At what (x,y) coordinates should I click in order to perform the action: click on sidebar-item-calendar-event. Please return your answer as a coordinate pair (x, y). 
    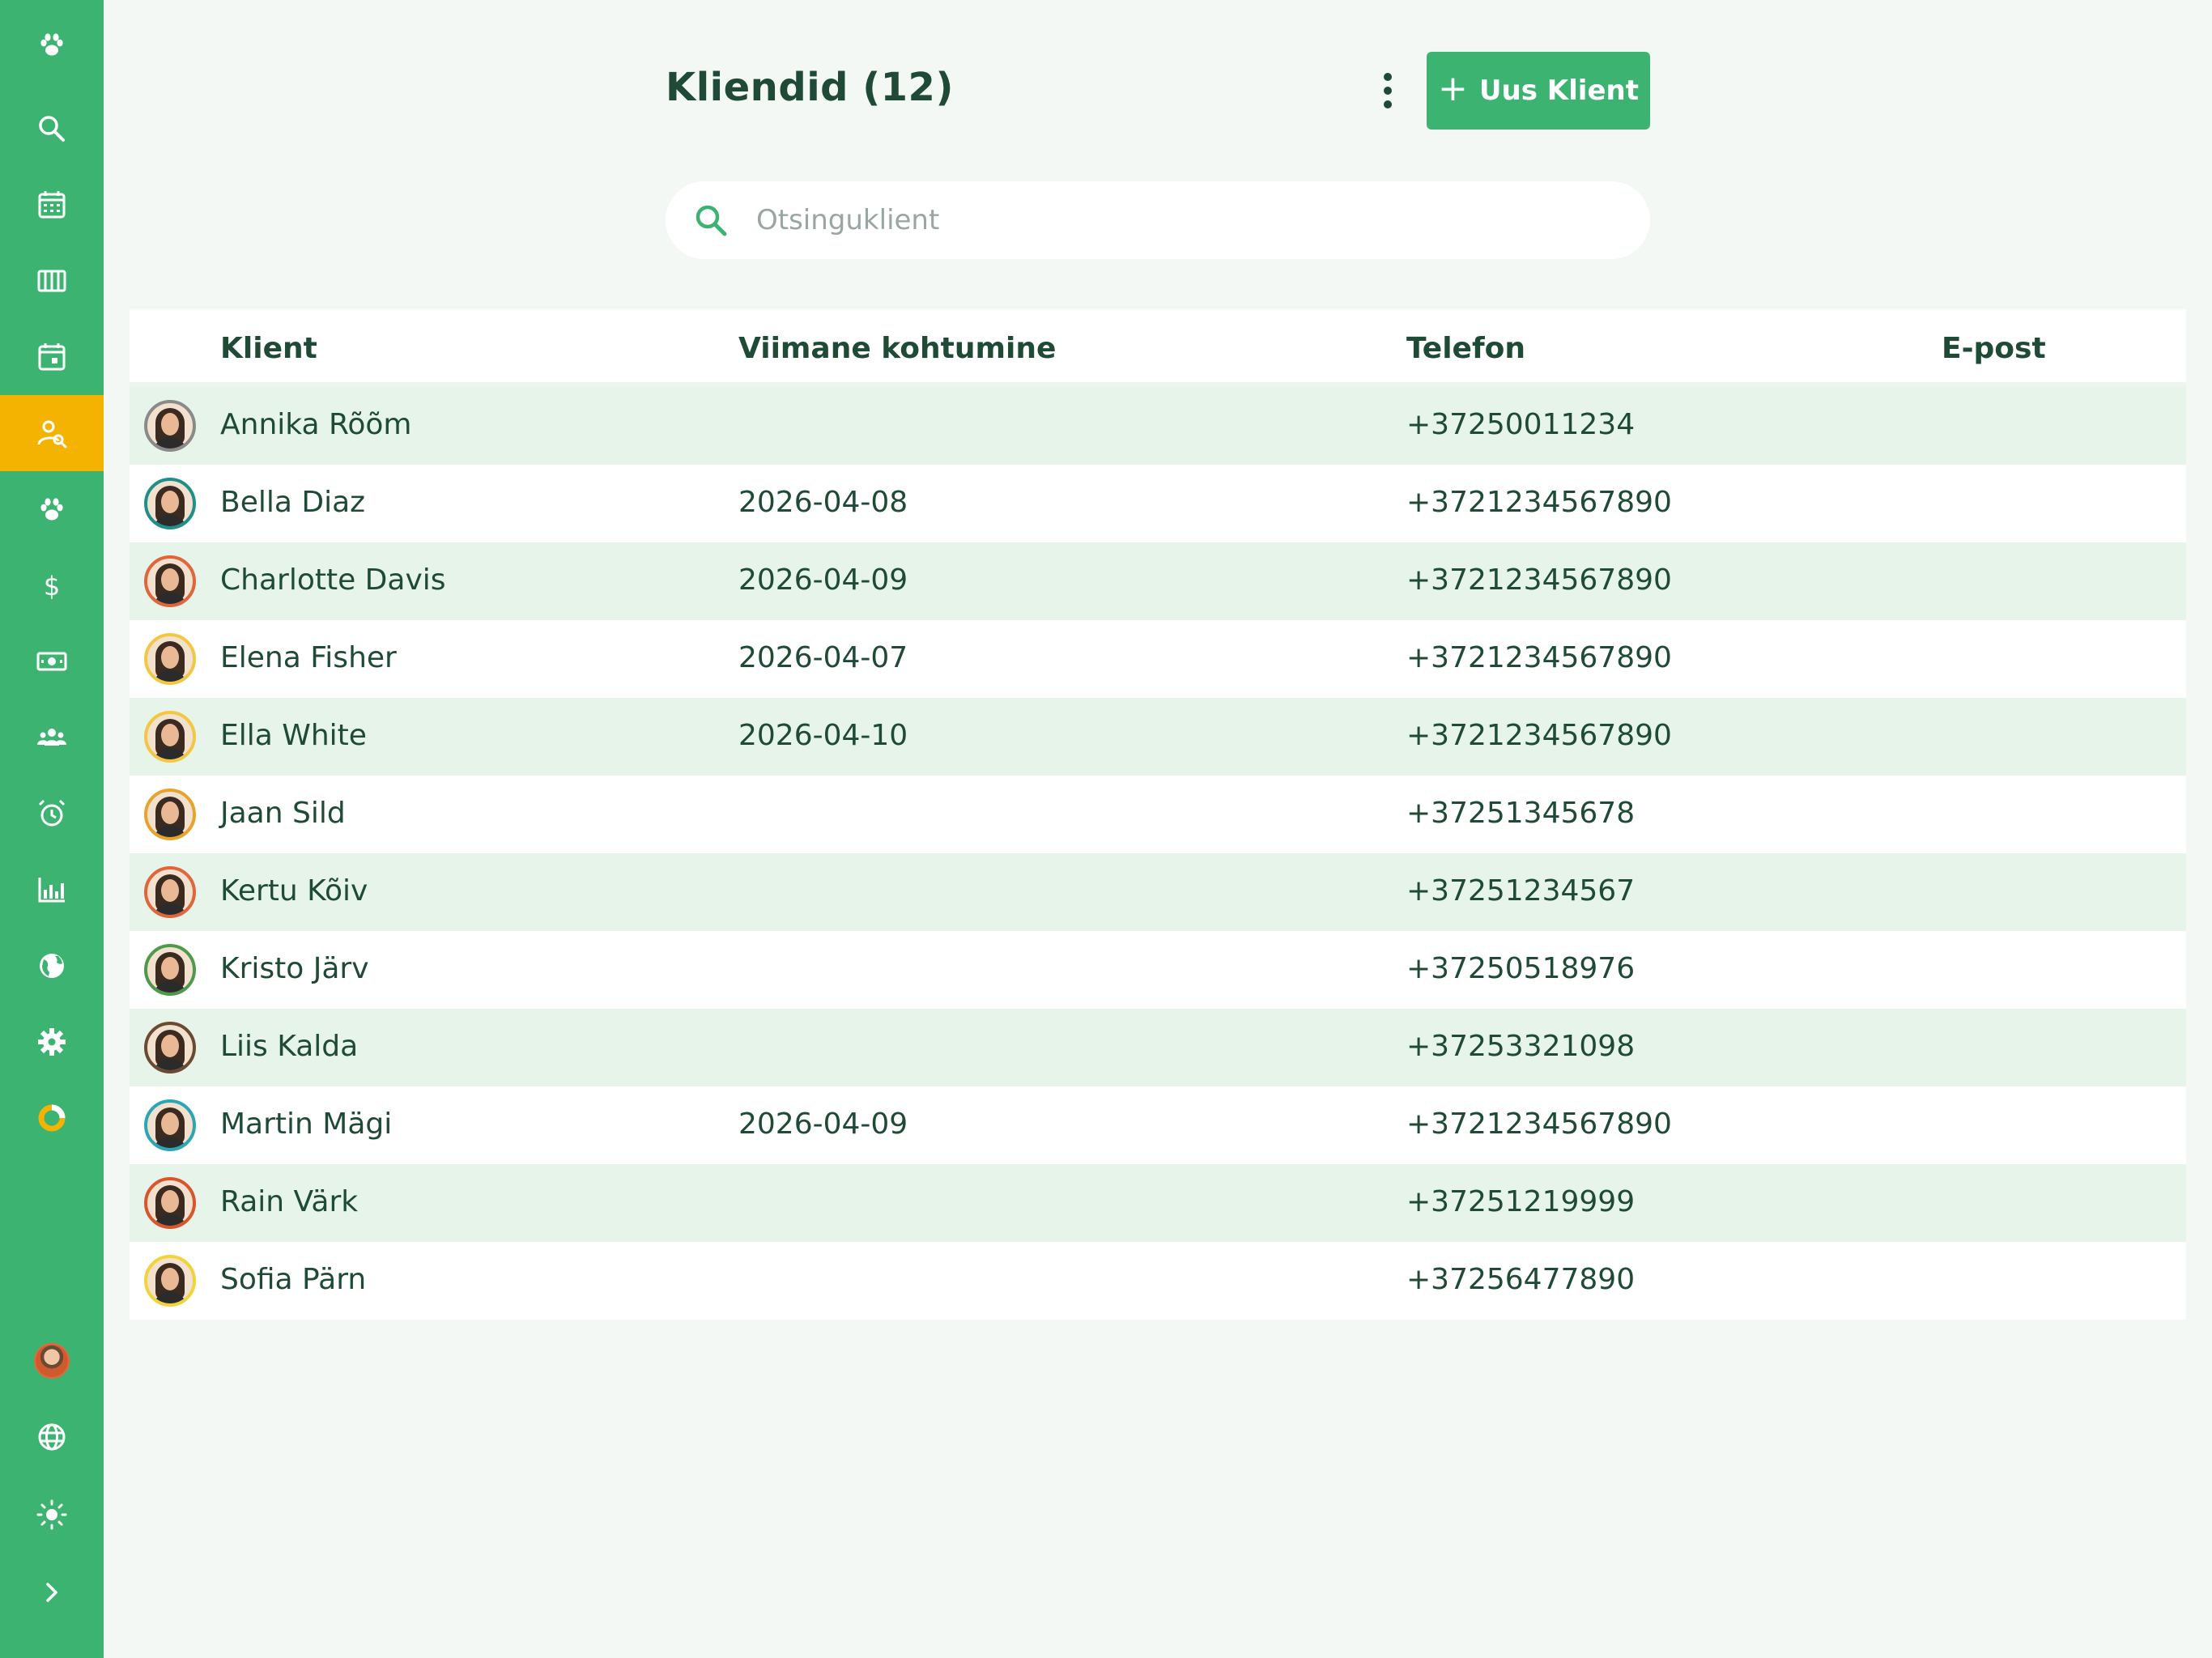
    Looking at the image, I should click on (52, 357).